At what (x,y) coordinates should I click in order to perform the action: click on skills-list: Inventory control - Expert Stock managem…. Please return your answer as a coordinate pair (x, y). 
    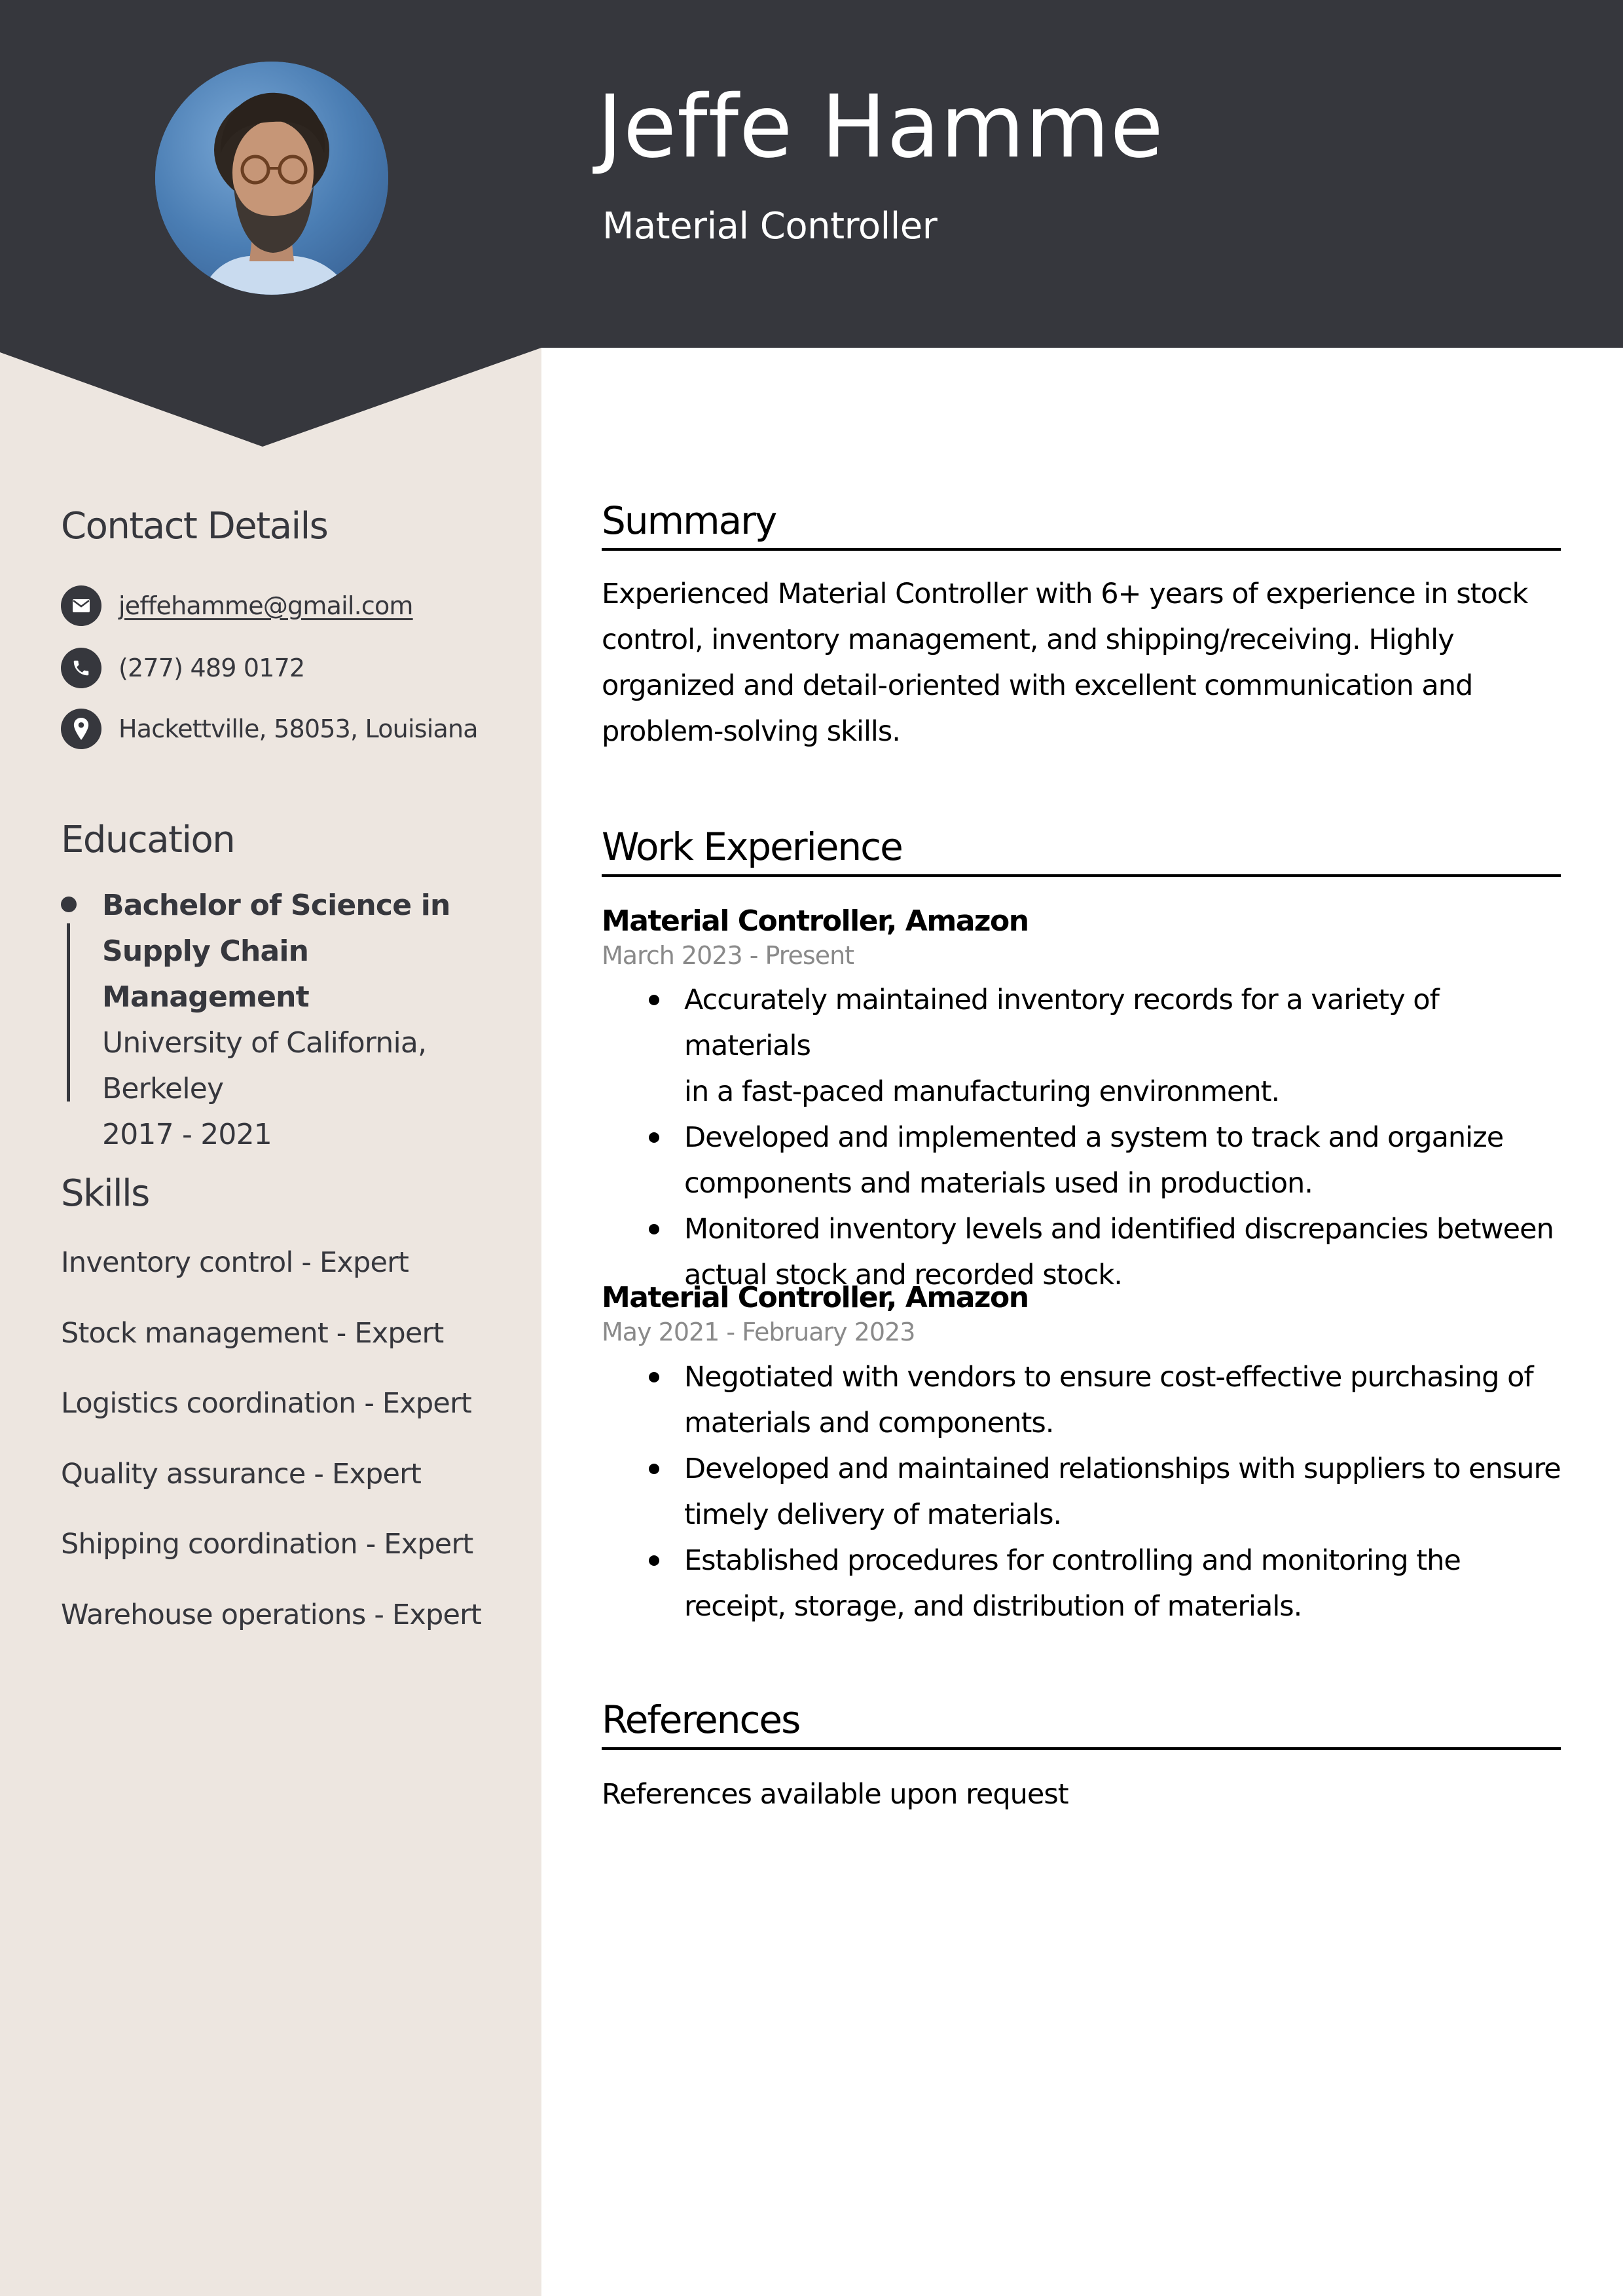
    Looking at the image, I should click on (271, 1454).